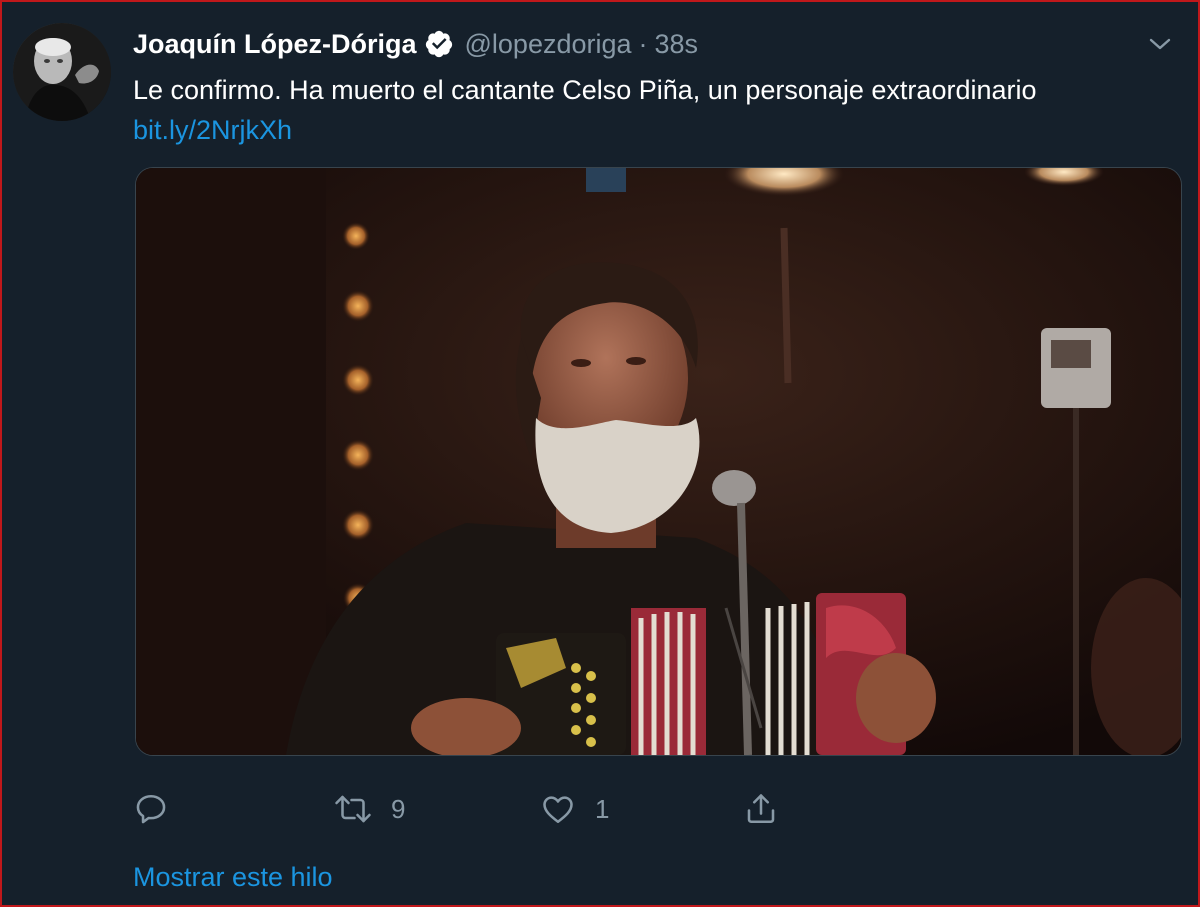  Describe the element at coordinates (602, 808) in the screenshot. I see `like-count: 1` at that location.